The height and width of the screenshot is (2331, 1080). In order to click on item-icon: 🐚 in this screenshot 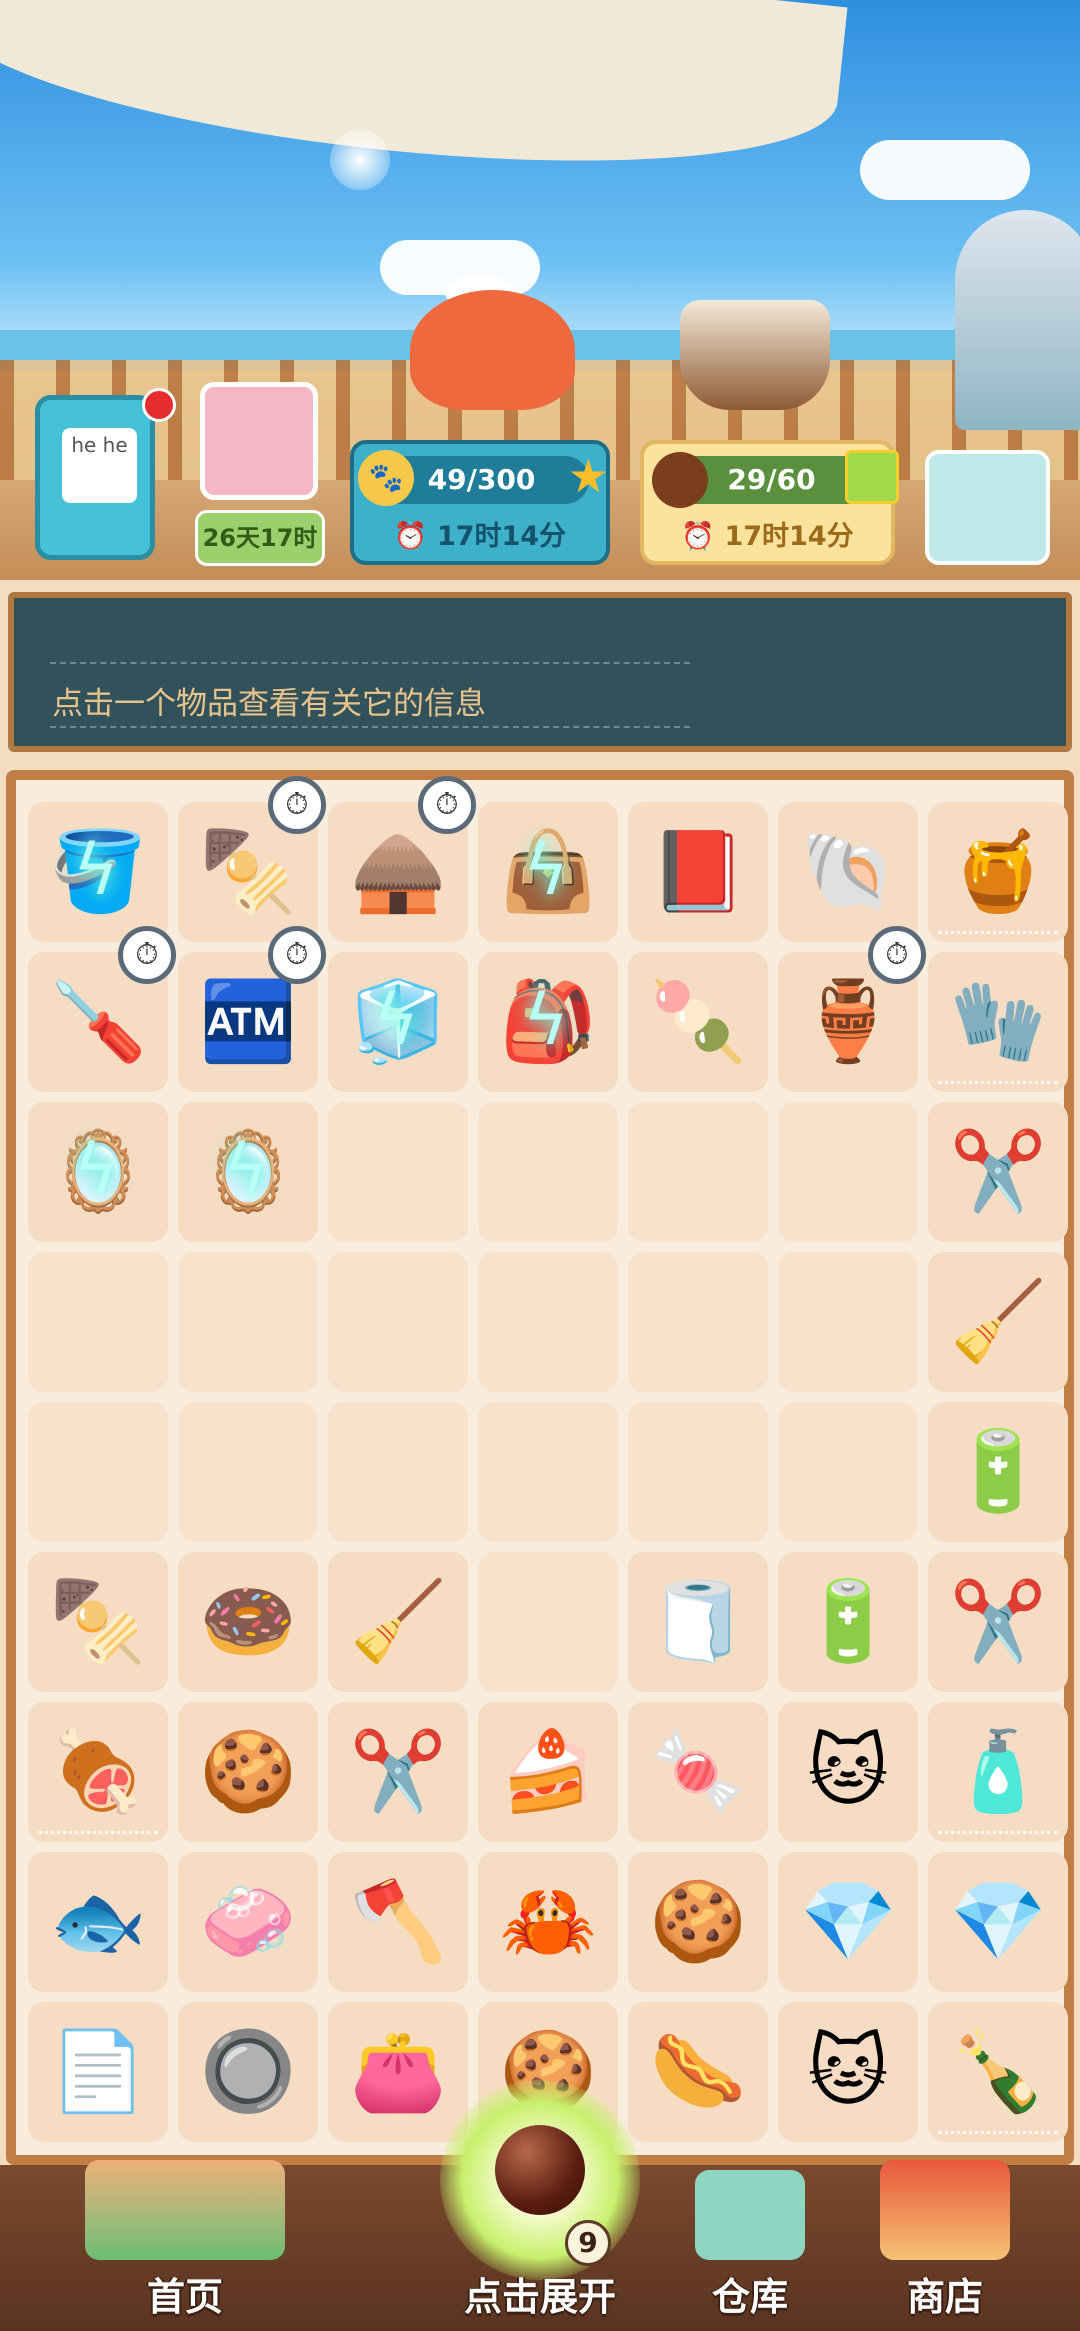, I will do `click(848, 872)`.